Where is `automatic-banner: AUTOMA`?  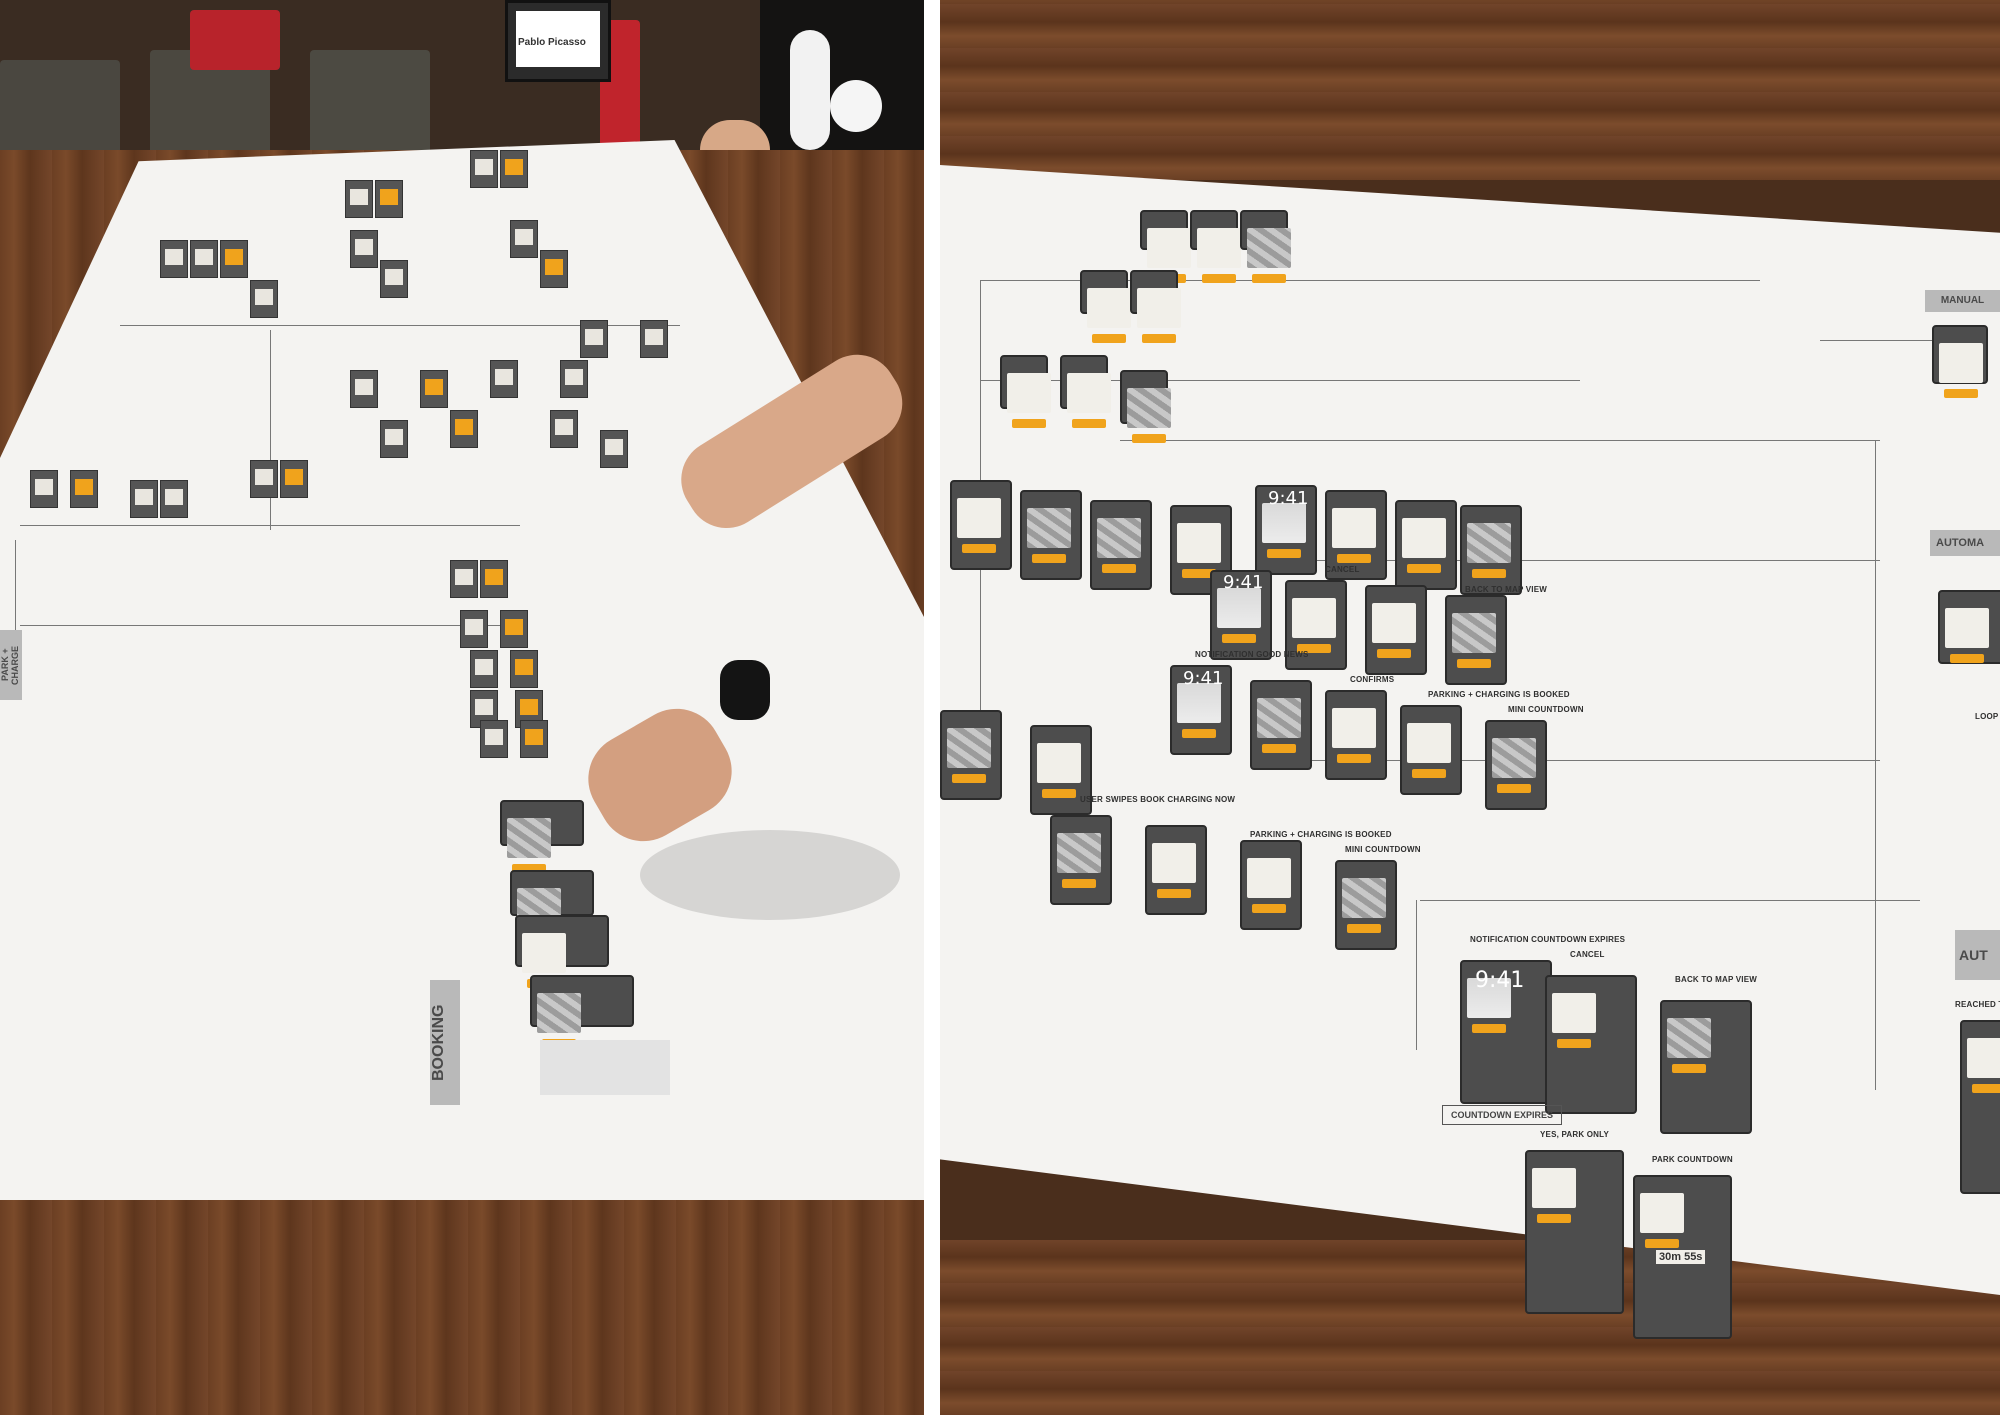 automatic-banner: AUTOMA is located at coordinates (1965, 543).